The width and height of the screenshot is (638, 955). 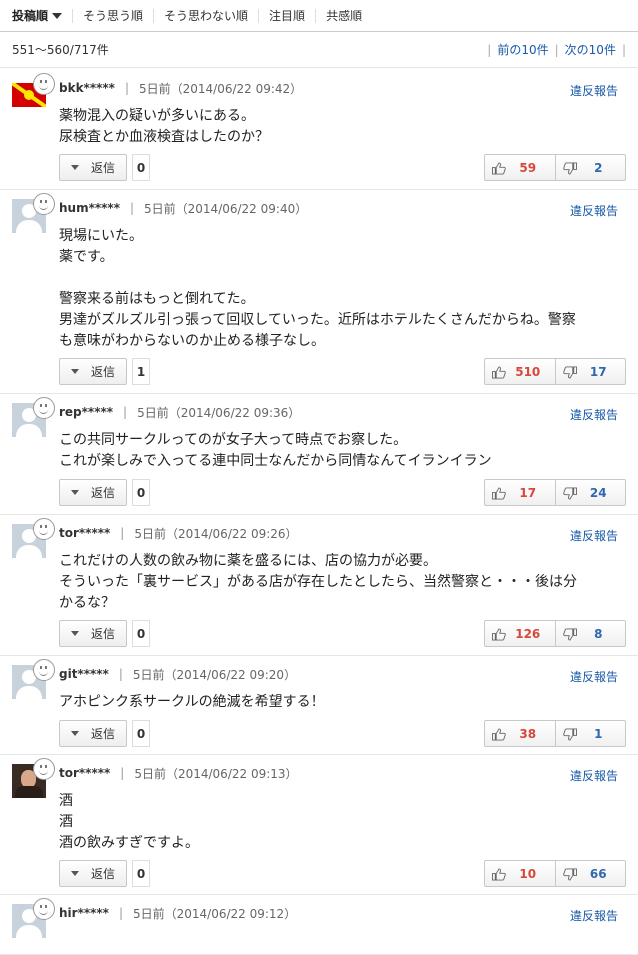 I want to click on result-count: 551〜560/717件, so click(x=60, y=50).